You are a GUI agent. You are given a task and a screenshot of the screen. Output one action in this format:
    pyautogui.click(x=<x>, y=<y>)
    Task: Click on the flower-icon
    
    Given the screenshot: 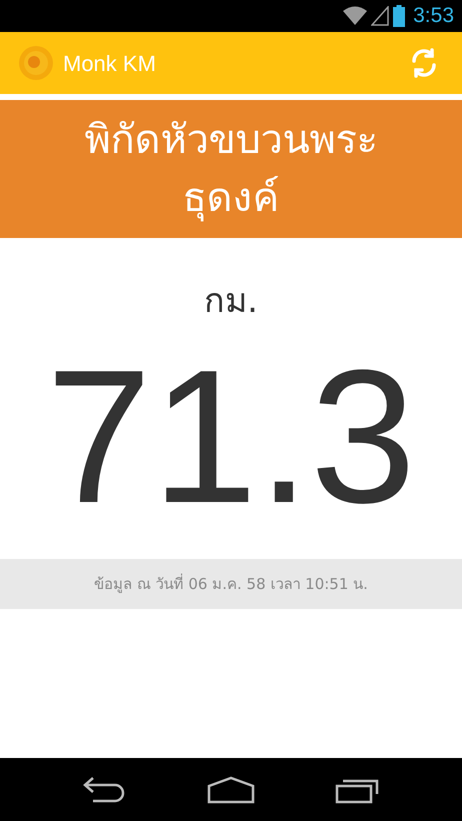 What is the action you would take?
    pyautogui.click(x=36, y=63)
    